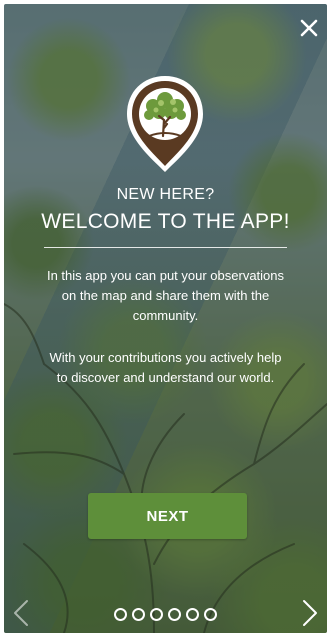  I want to click on close-icon, so click(309, 28).